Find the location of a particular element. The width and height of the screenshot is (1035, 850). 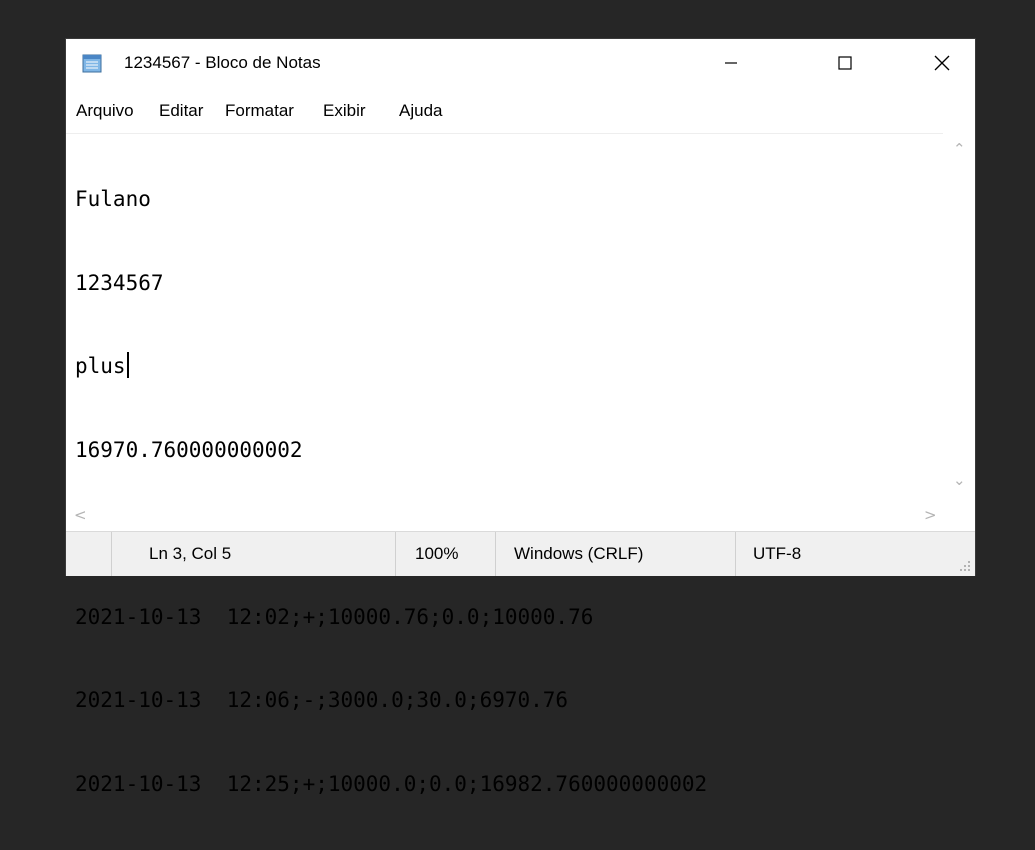

status-line-ending: Windows (CRLF) is located at coordinates (615, 554).